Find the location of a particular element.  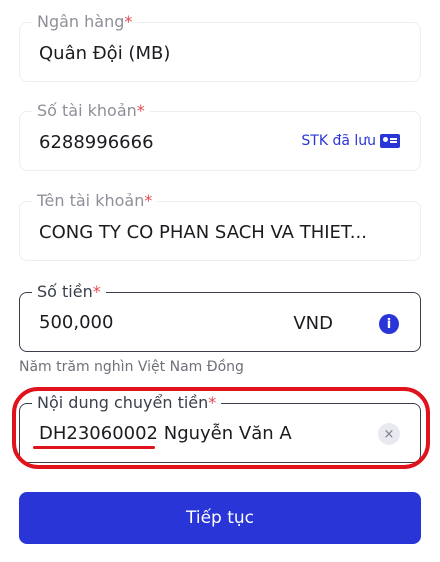

account-name-label: Tên tài khoản* is located at coordinates (95, 201).